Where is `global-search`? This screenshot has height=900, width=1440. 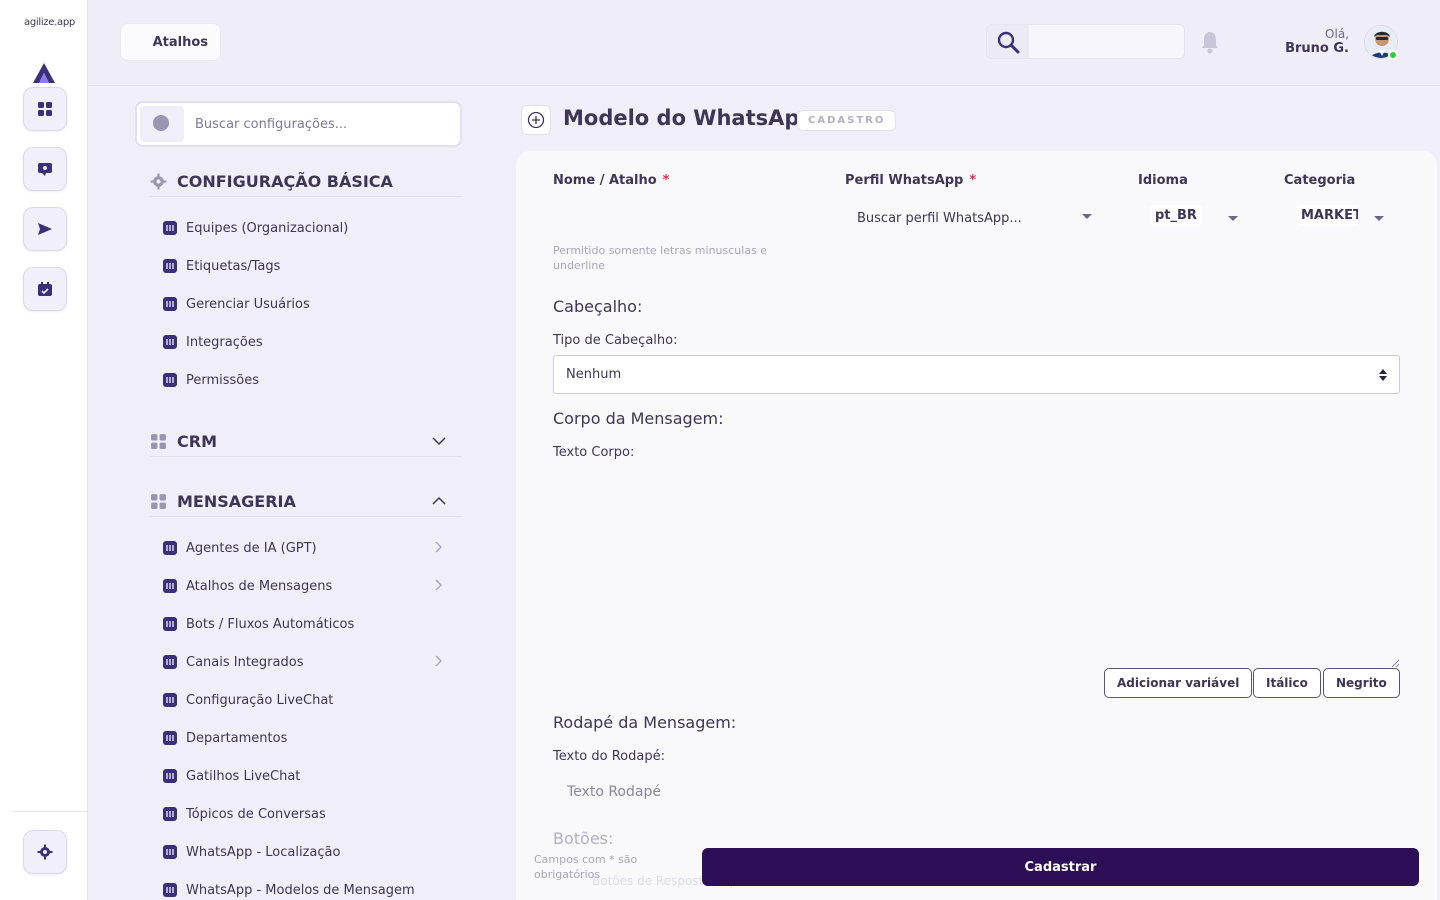 global-search is located at coordinates (1085, 41).